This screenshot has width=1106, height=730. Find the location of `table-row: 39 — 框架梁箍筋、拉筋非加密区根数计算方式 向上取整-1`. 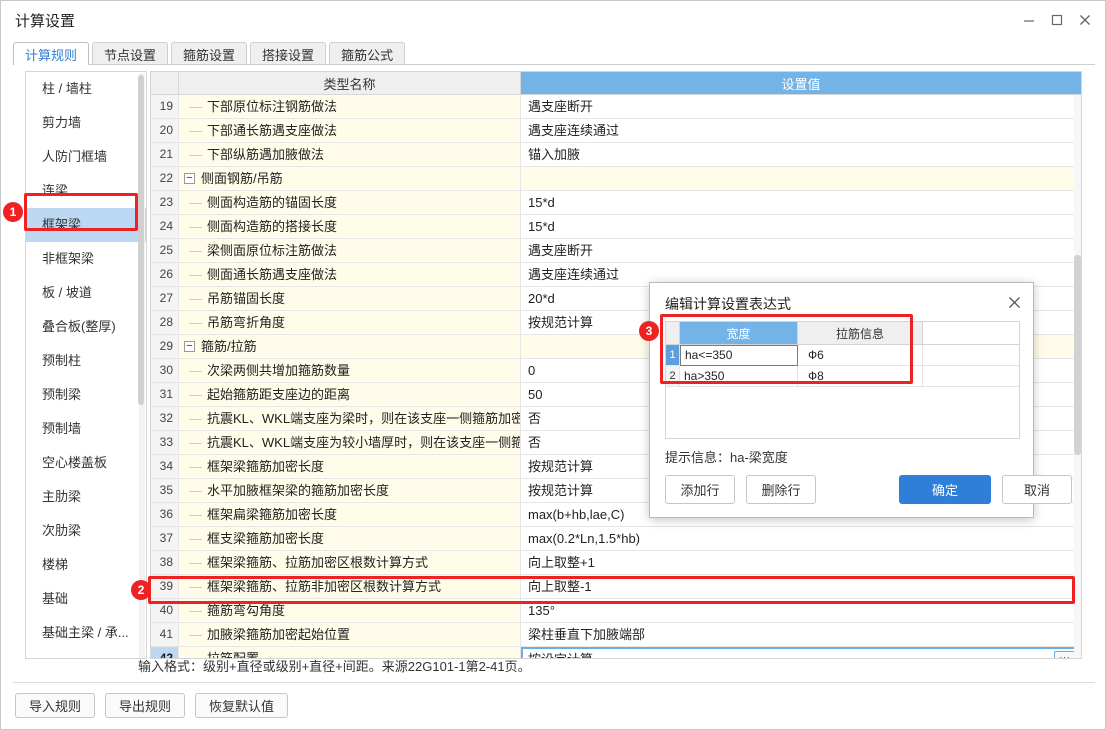

table-row: 39 — 框架梁箍筋、拉筋非加密区根数计算方式 向上取整-1 is located at coordinates (616, 587).